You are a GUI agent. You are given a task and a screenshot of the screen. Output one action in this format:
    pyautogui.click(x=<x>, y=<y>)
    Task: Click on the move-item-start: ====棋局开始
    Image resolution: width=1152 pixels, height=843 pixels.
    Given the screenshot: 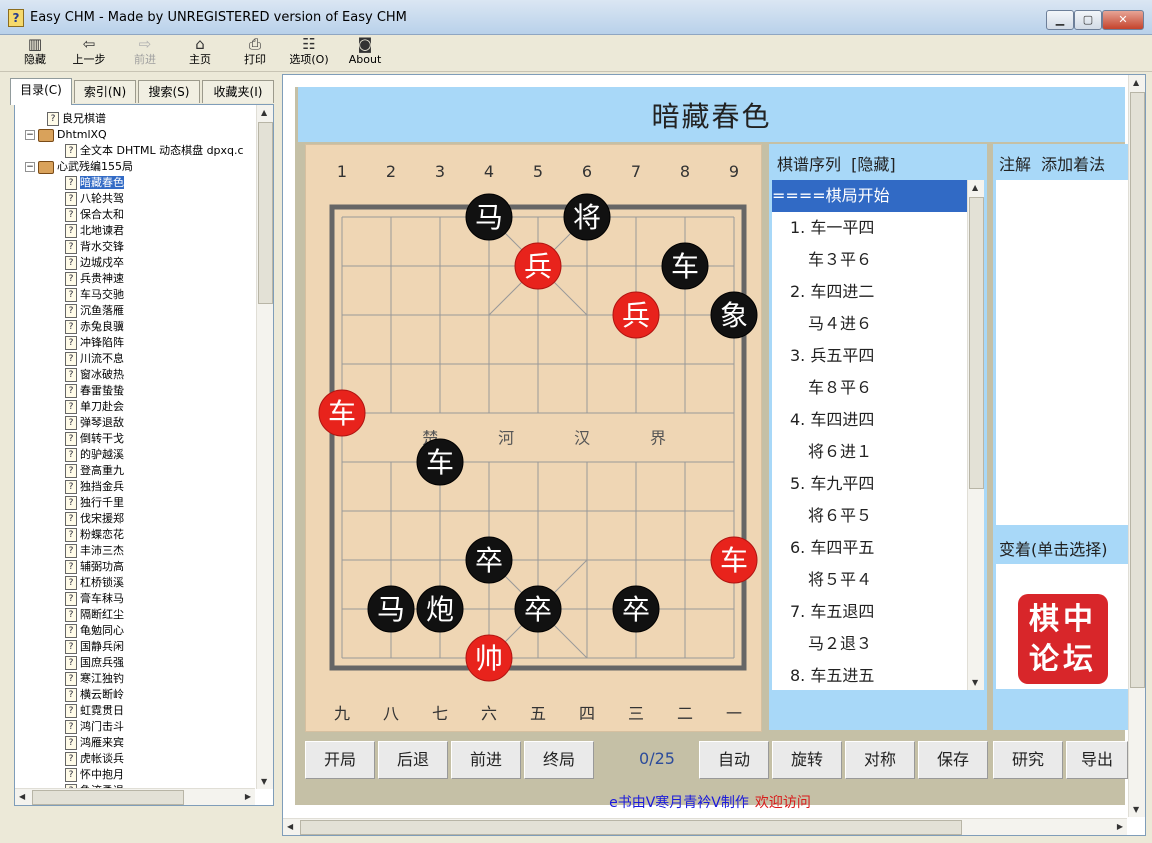 What is the action you would take?
    pyautogui.click(x=870, y=196)
    